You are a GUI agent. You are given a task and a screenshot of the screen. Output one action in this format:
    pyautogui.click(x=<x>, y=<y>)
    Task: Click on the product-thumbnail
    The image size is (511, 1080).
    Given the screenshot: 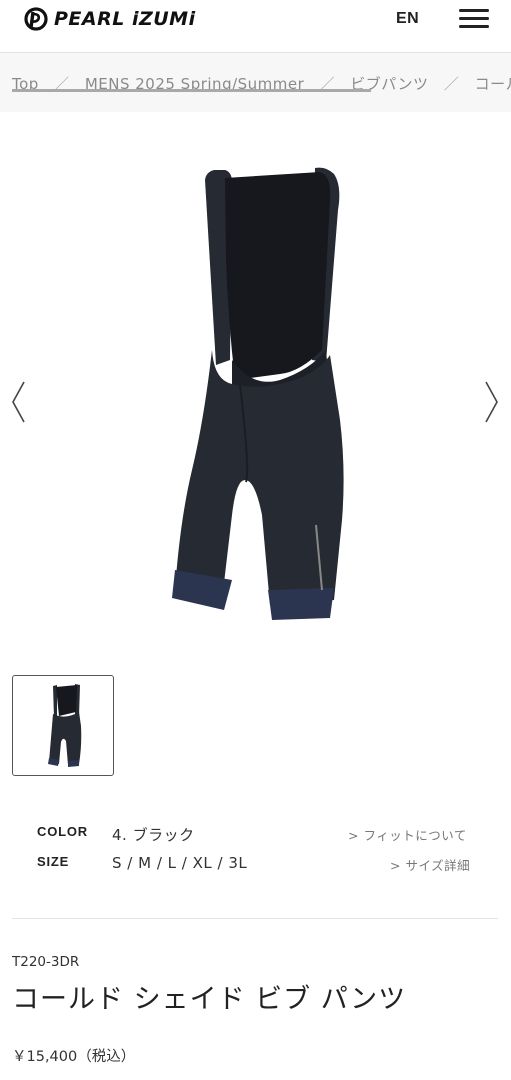 What is the action you would take?
    pyautogui.click(x=63, y=725)
    